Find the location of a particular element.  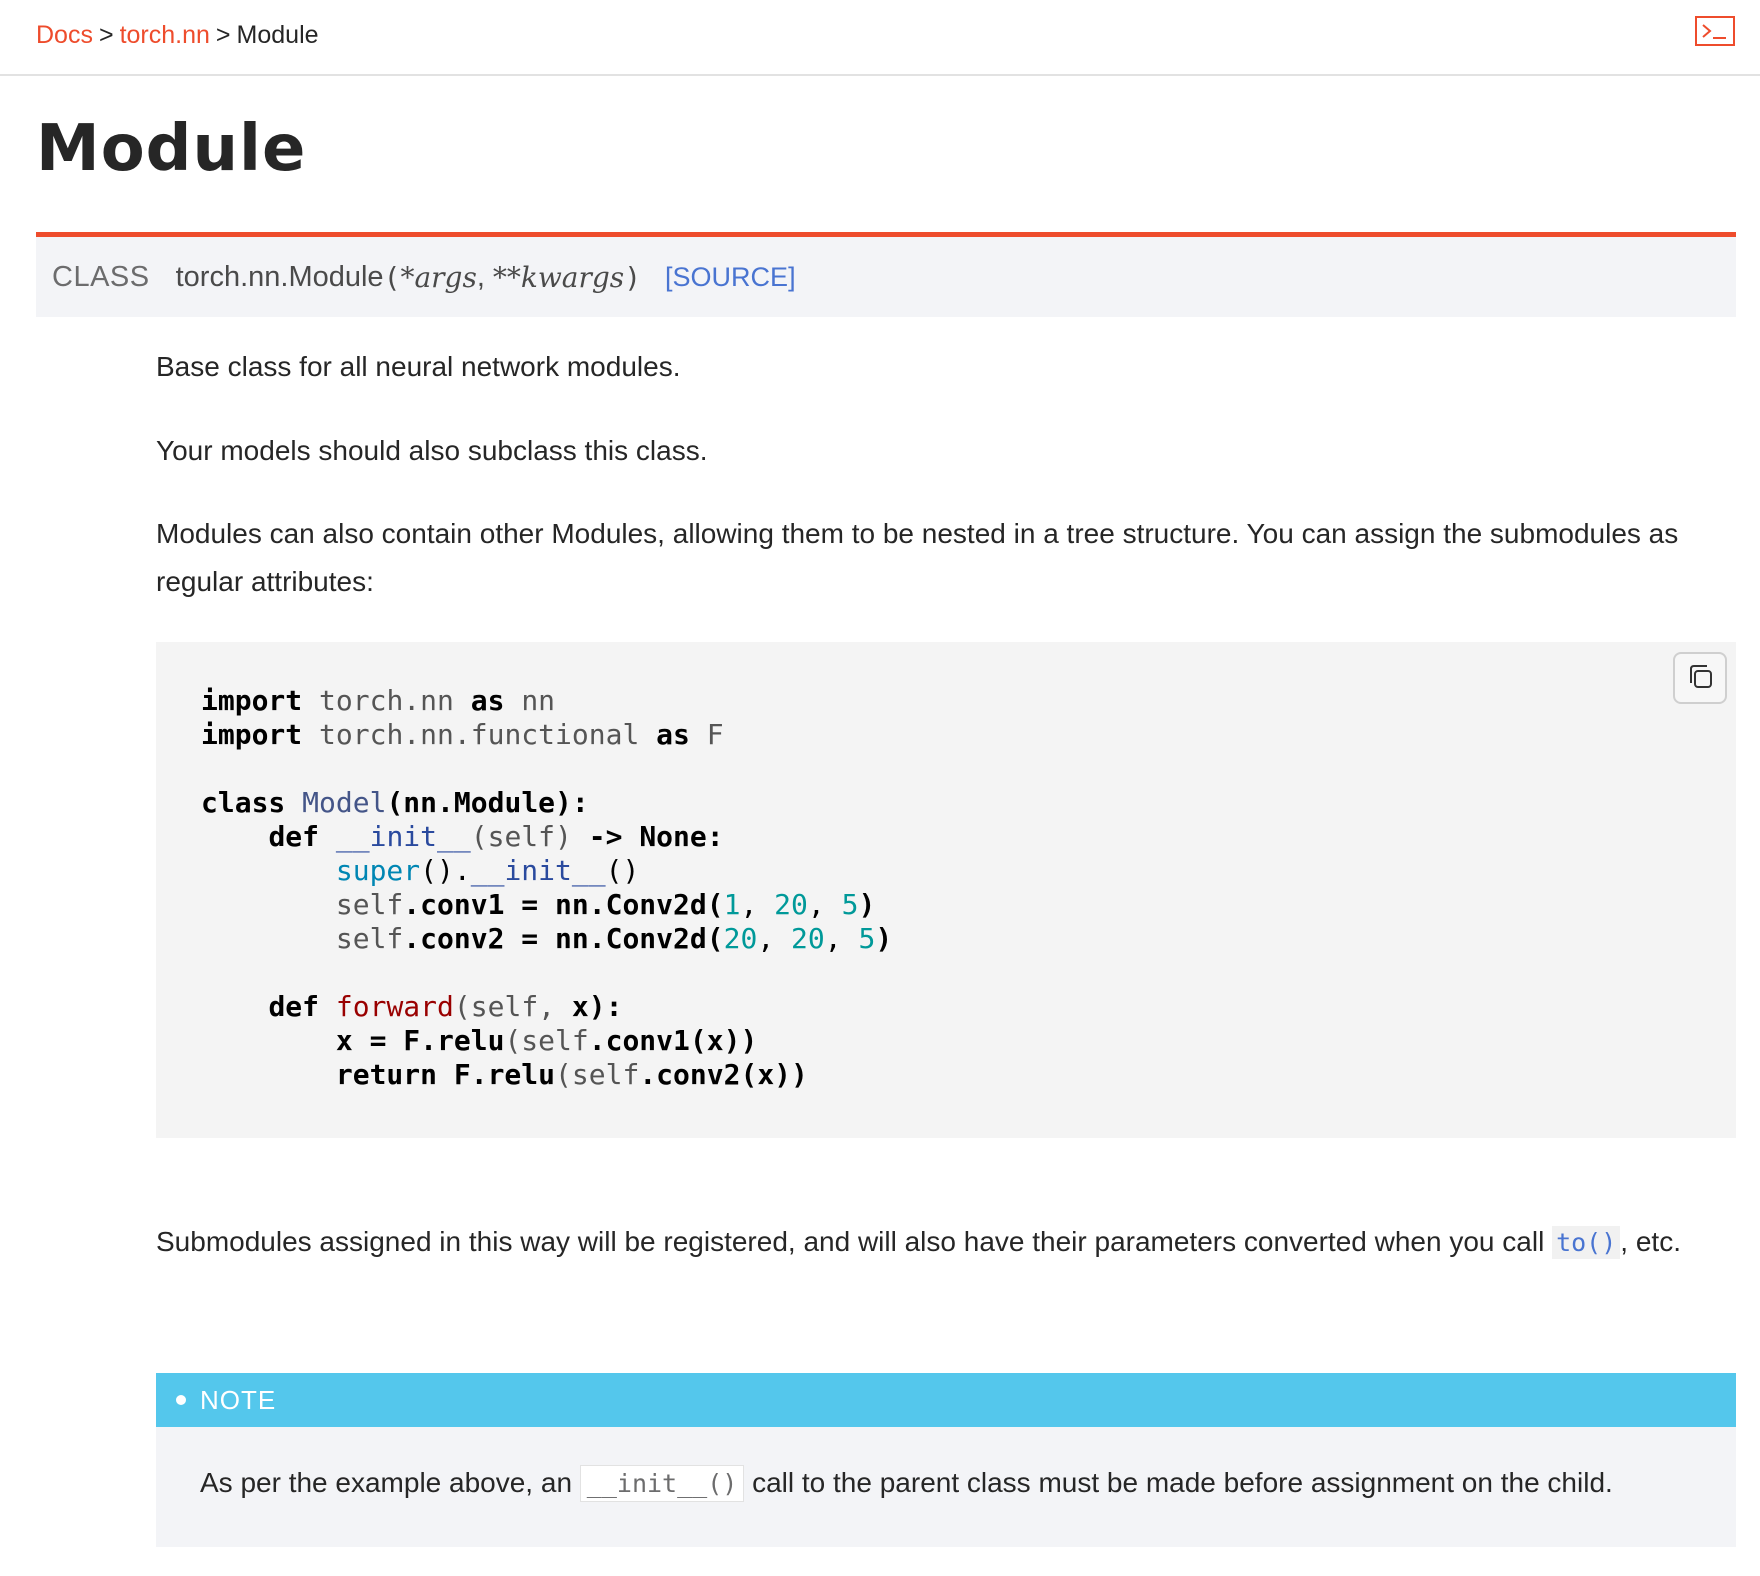

copy-button is located at coordinates (1700, 678).